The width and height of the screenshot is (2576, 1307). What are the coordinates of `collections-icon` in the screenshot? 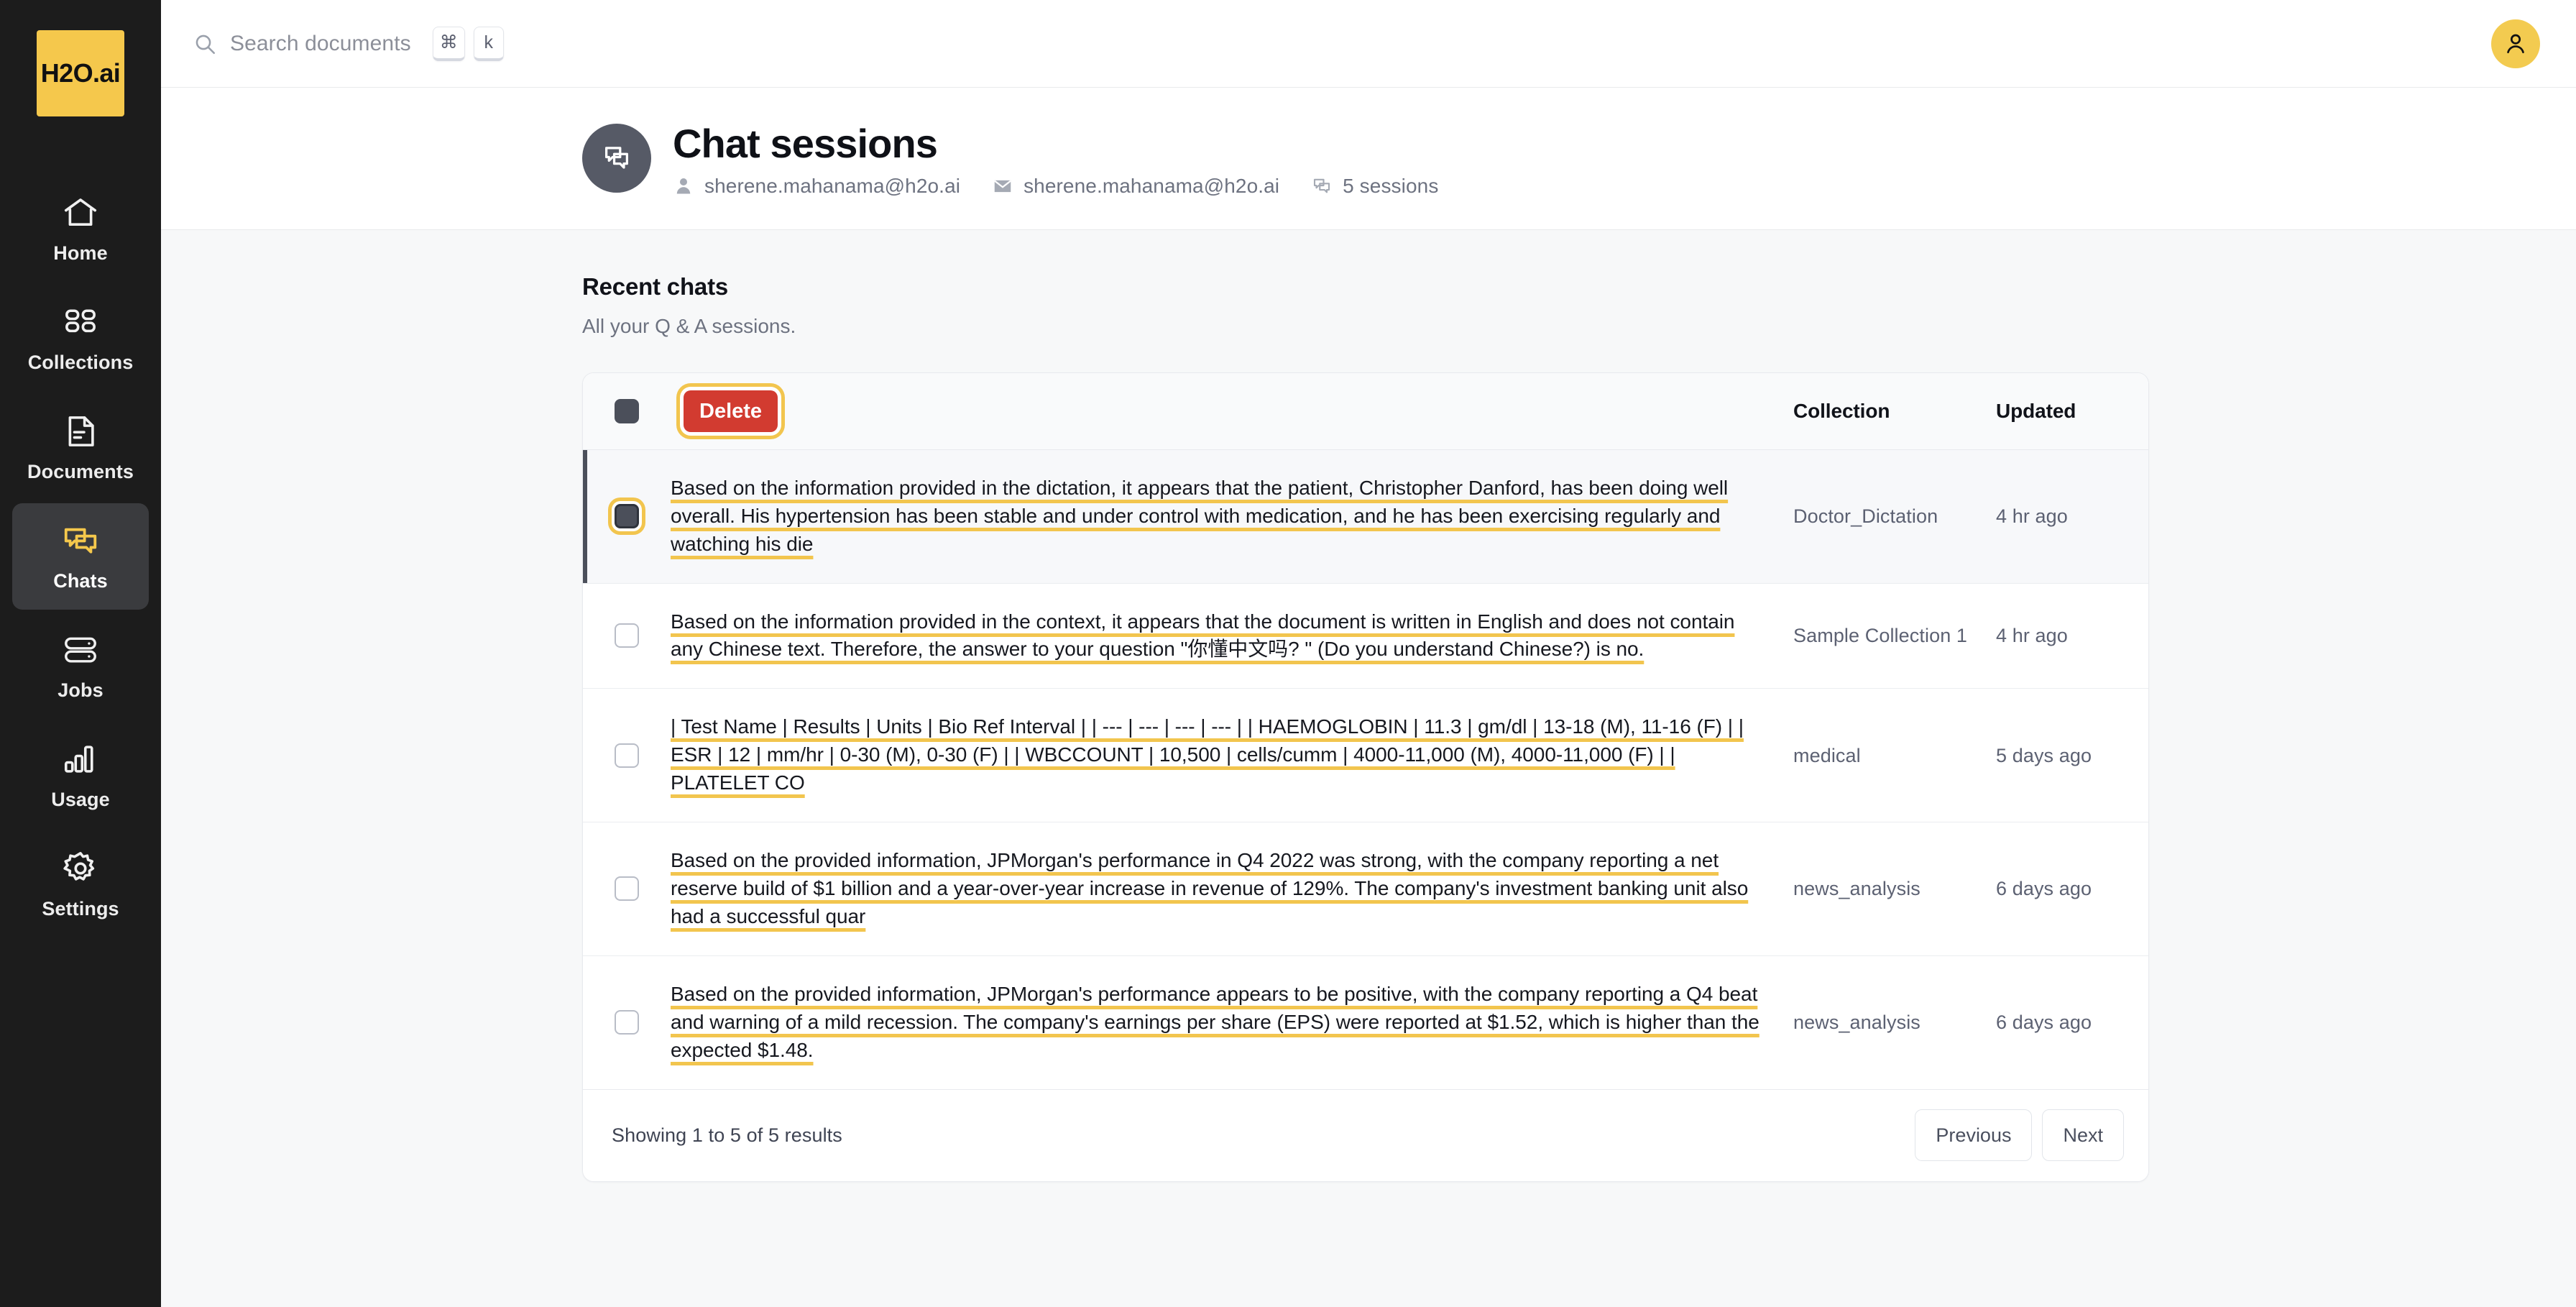 It's located at (80, 322).